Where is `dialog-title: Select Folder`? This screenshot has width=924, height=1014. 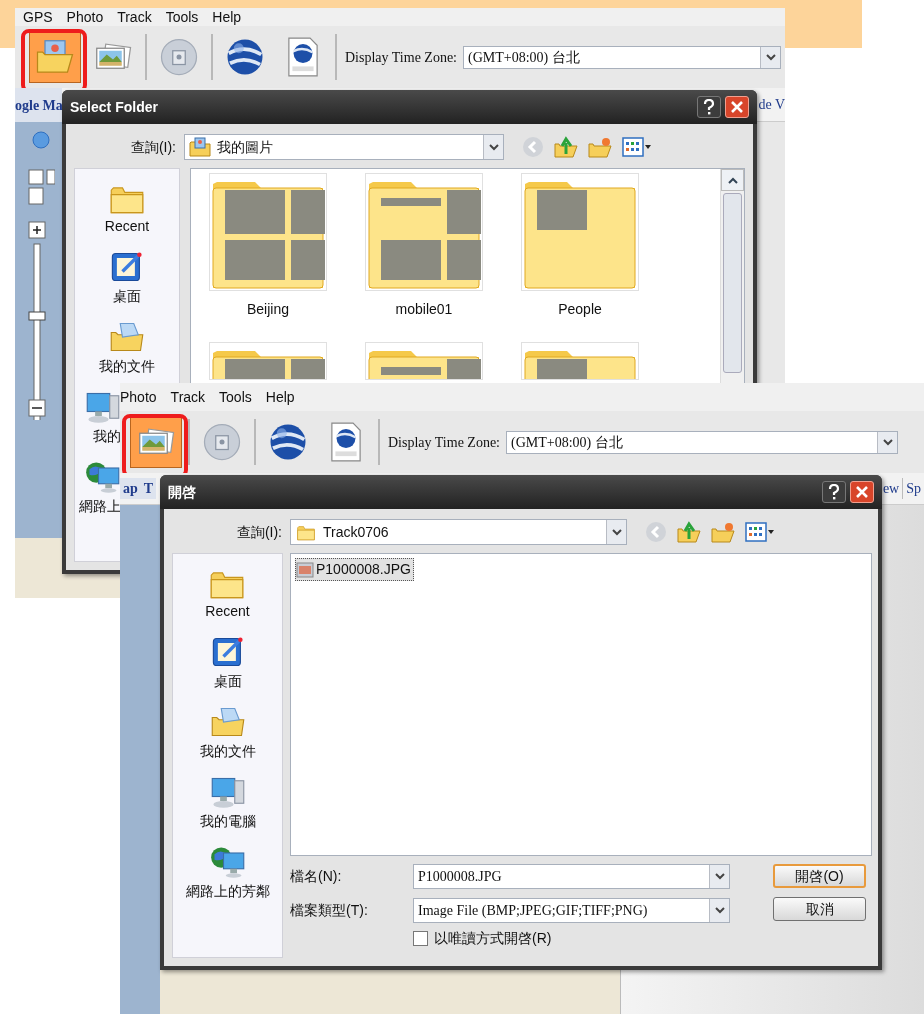
dialog-title: Select Folder is located at coordinates (114, 107).